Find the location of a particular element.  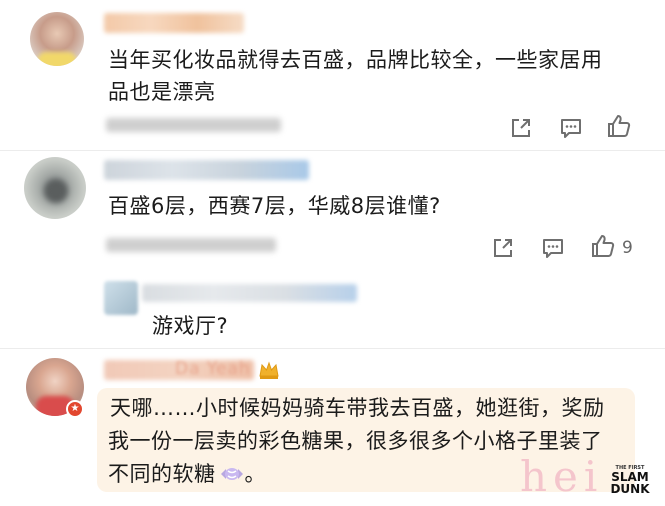

candy-emoji is located at coordinates (232, 471).